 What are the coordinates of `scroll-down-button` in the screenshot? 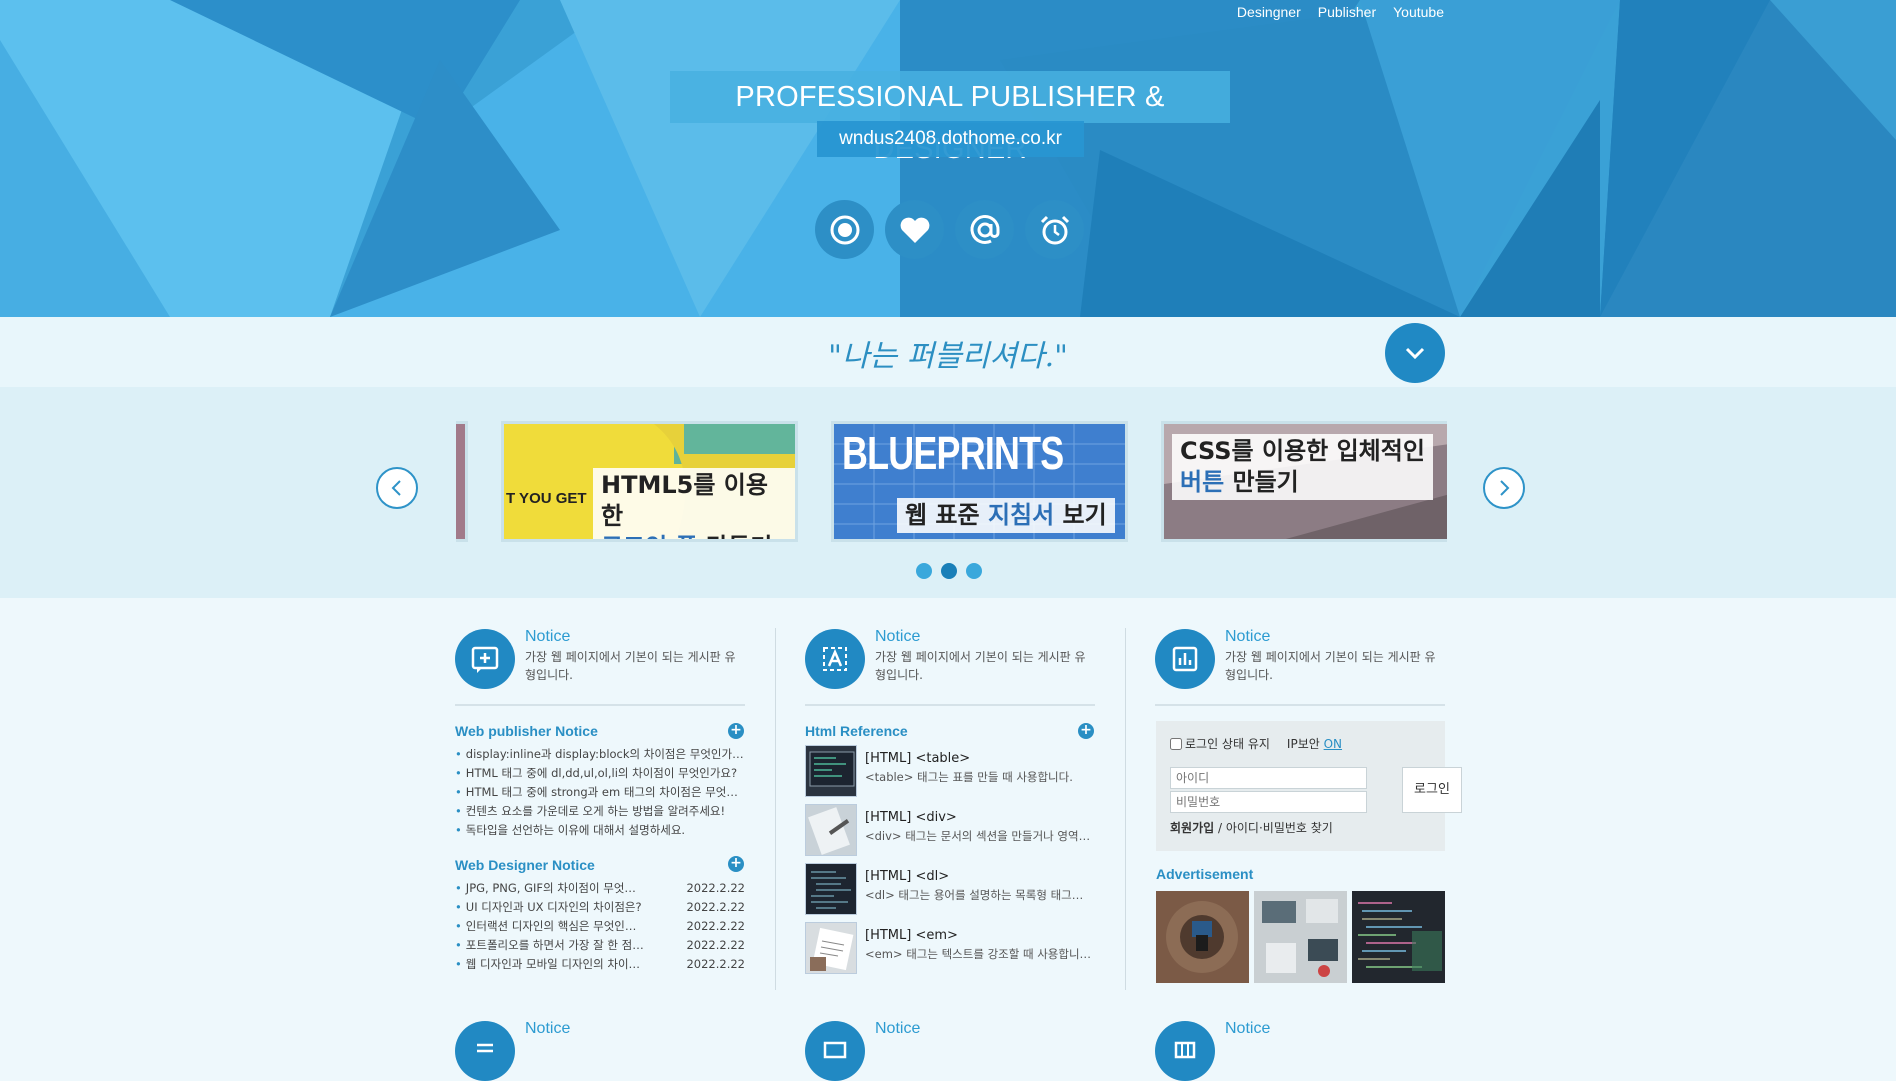 It's located at (1415, 353).